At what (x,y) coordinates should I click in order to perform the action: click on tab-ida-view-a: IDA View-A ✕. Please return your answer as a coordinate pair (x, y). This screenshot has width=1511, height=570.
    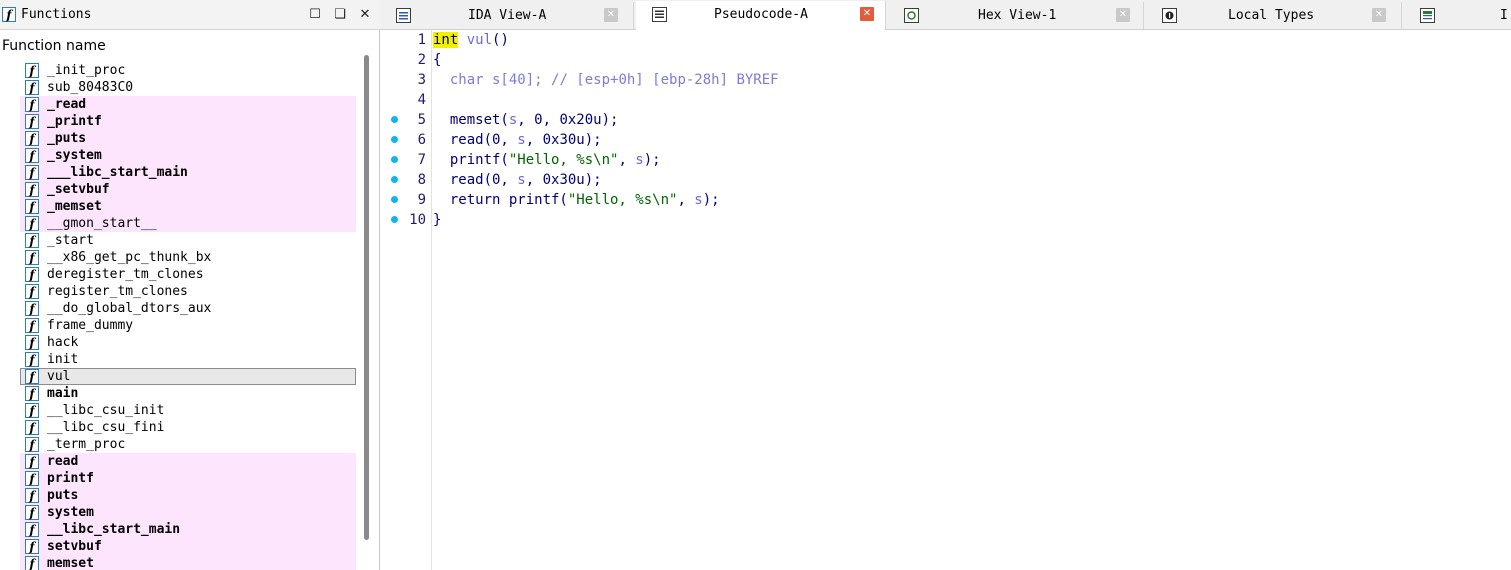
    Looking at the image, I should click on (507, 15).